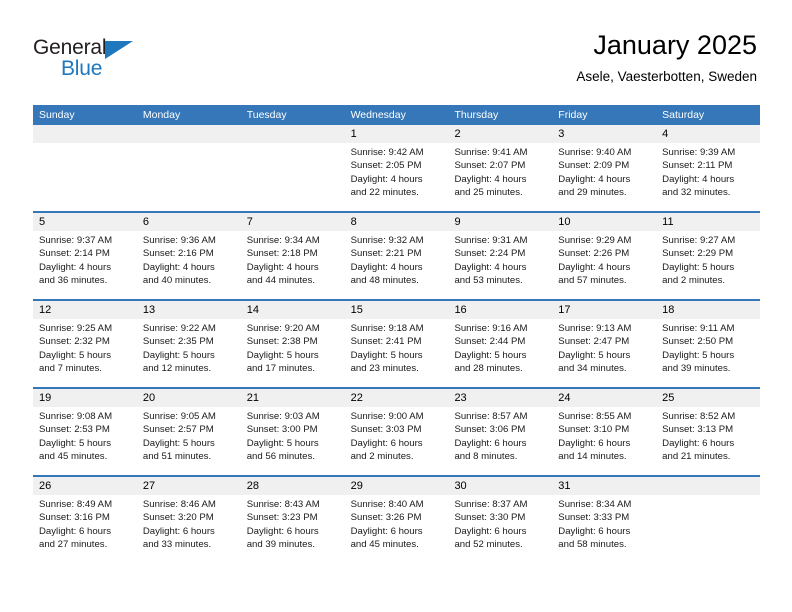 The width and height of the screenshot is (792, 612). What do you see at coordinates (500, 222) in the screenshot?
I see `day-number: 9` at bounding box center [500, 222].